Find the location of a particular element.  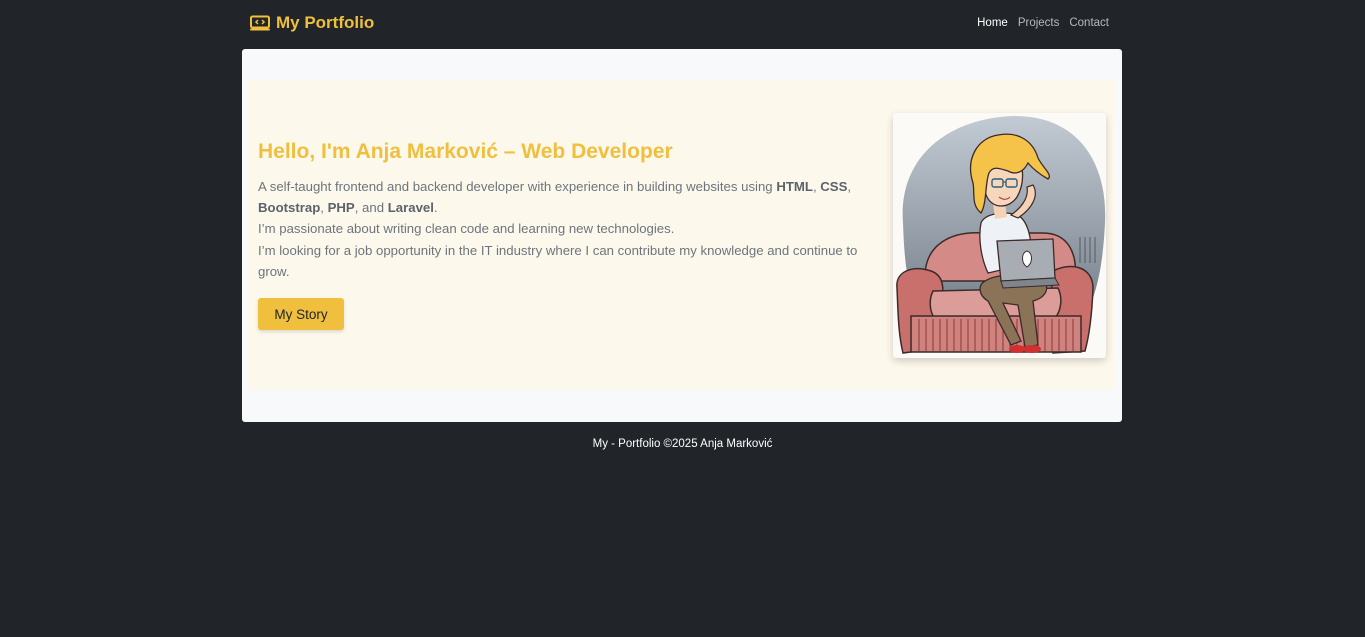

tech-html: HTML is located at coordinates (794, 186).